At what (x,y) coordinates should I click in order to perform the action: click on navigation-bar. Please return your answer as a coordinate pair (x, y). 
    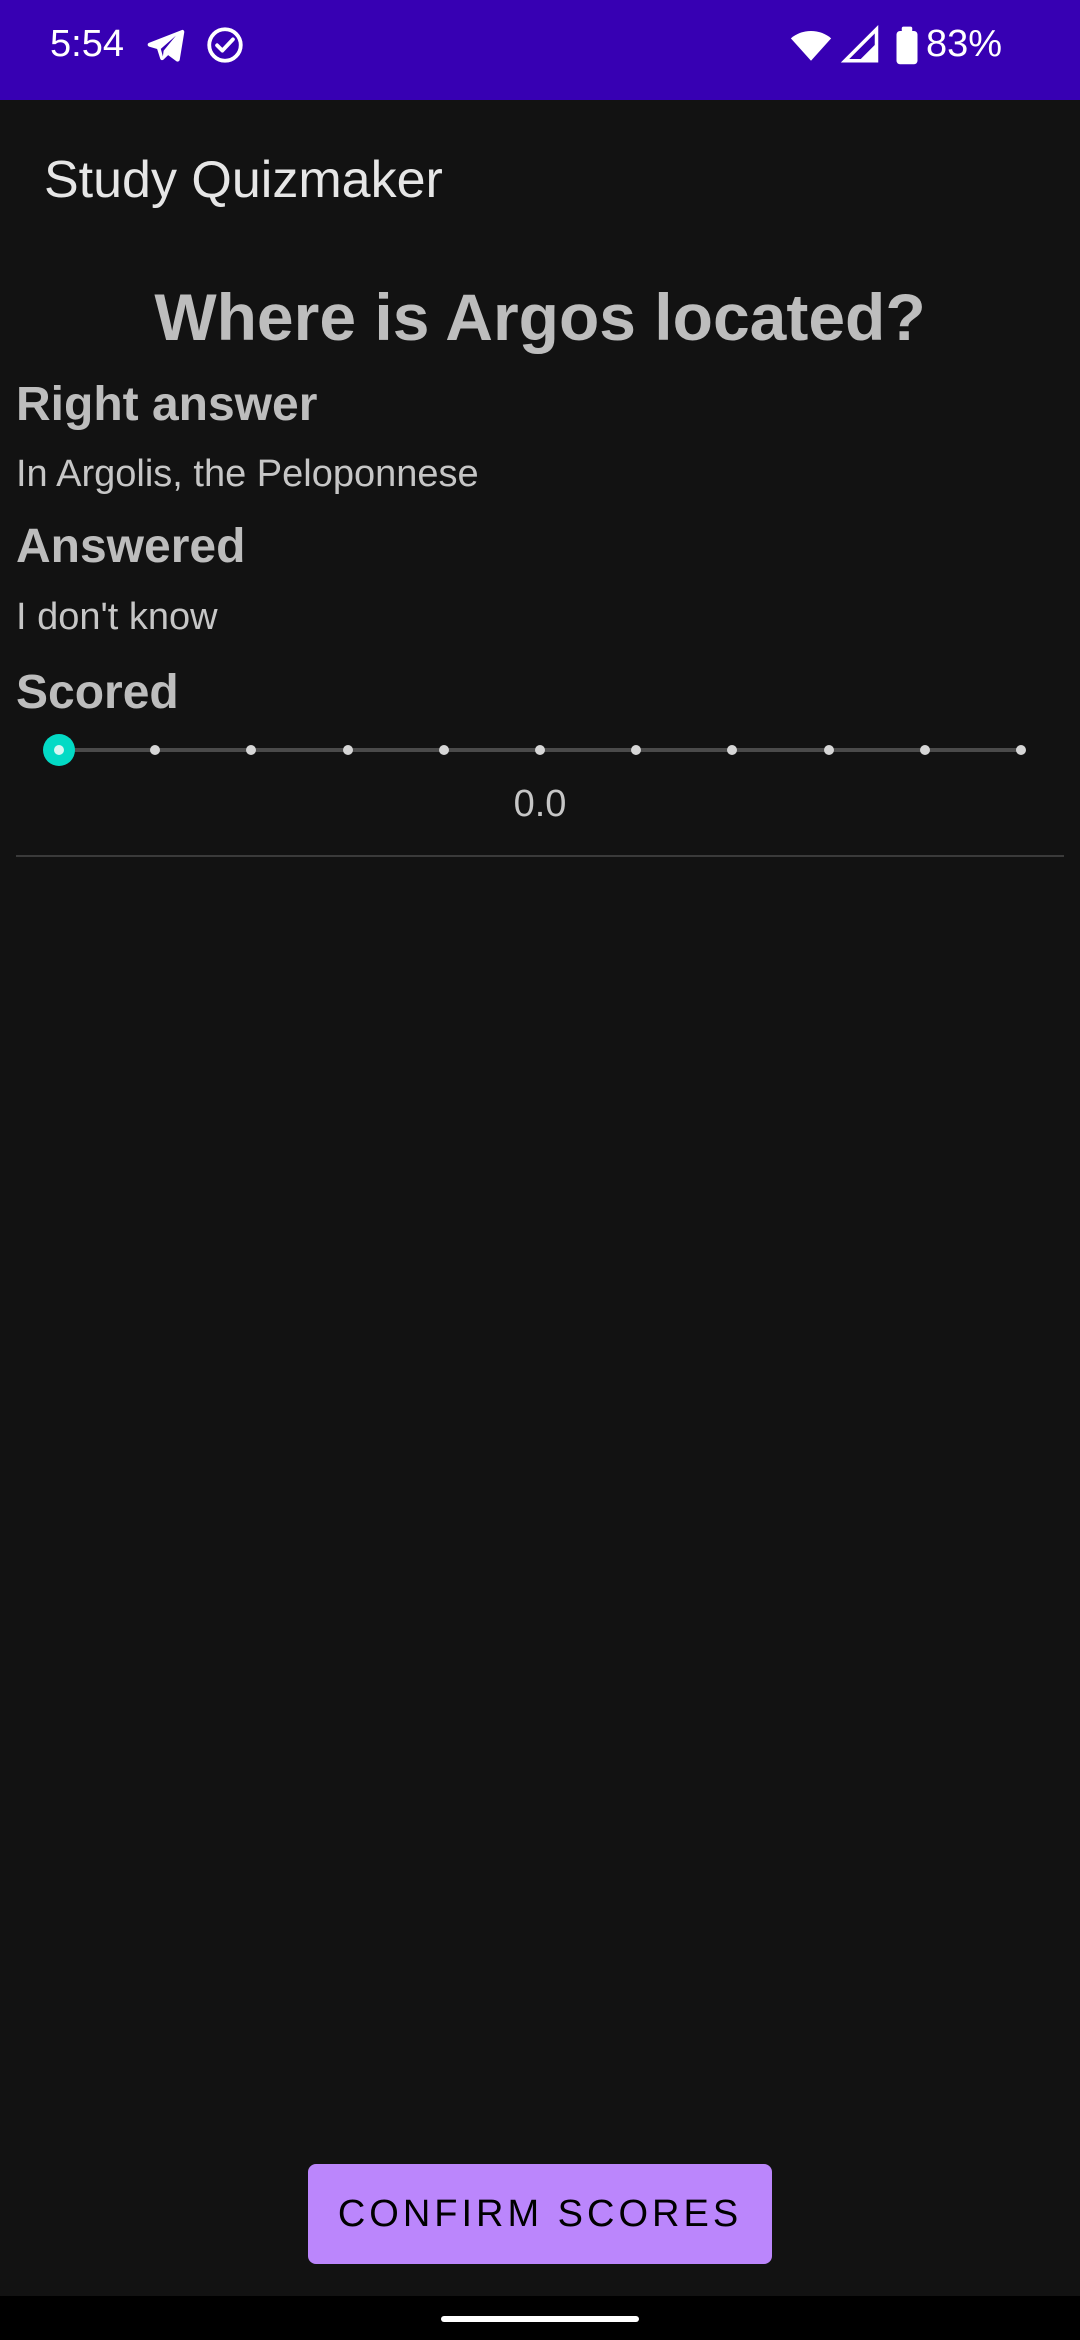
    Looking at the image, I should click on (540, 2318).